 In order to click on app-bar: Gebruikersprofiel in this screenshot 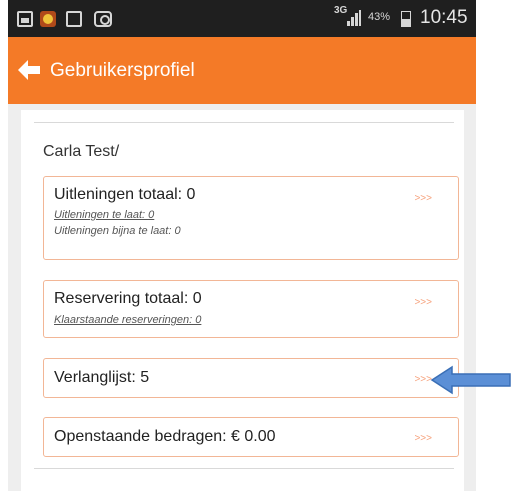, I will do `click(242, 70)`.